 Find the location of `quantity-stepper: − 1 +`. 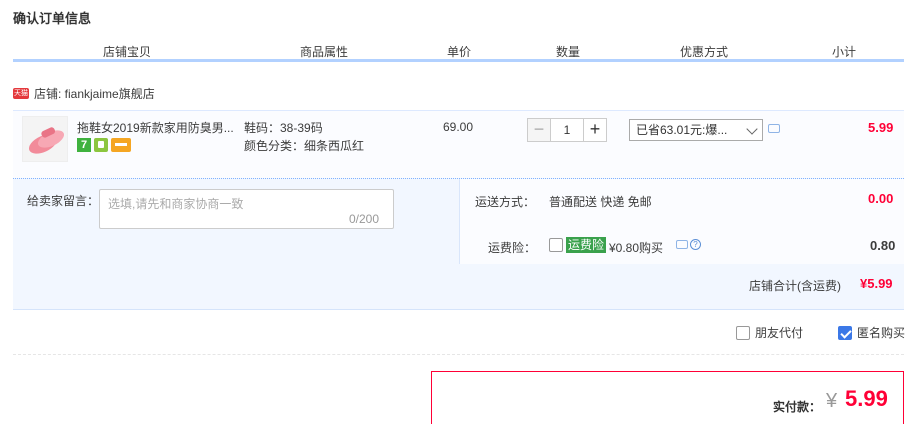

quantity-stepper: − 1 + is located at coordinates (567, 130).